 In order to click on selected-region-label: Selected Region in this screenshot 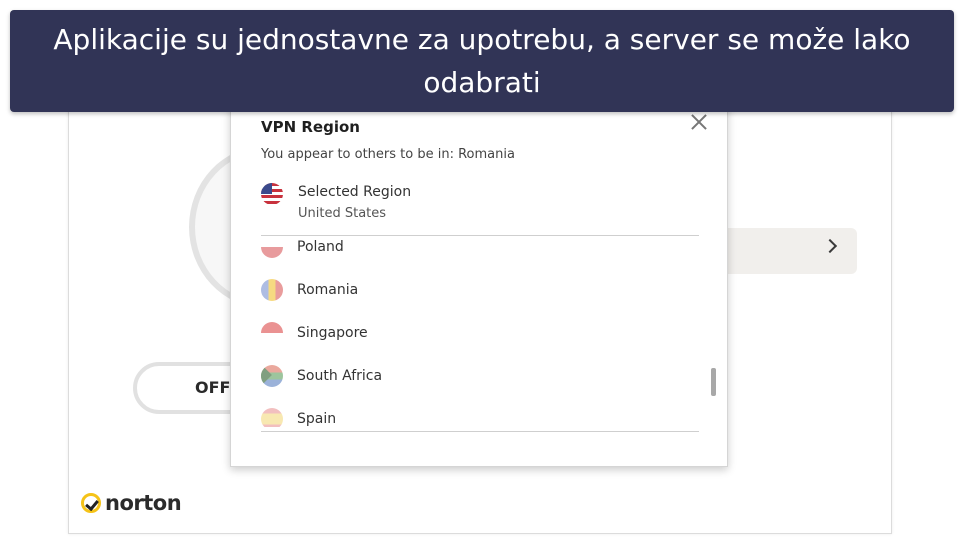, I will do `click(355, 192)`.